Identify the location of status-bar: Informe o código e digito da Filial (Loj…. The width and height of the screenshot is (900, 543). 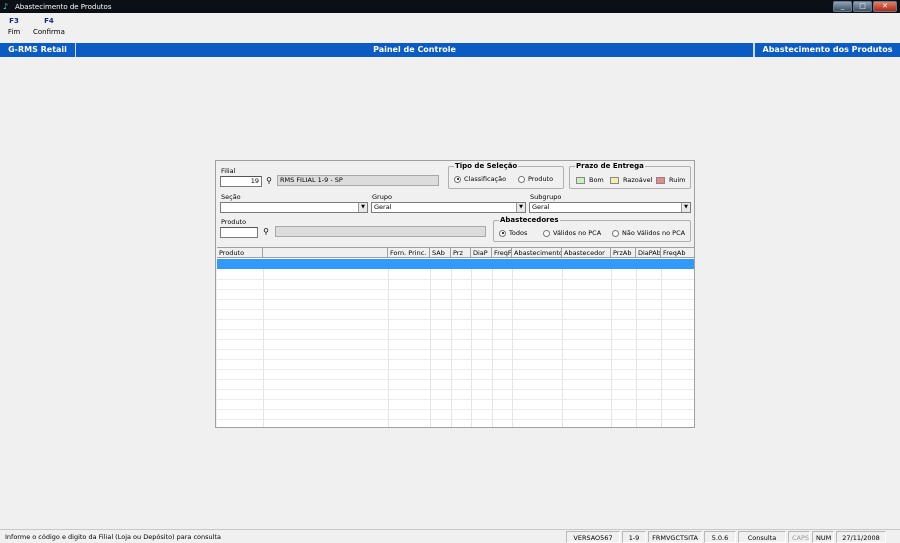
(450, 536).